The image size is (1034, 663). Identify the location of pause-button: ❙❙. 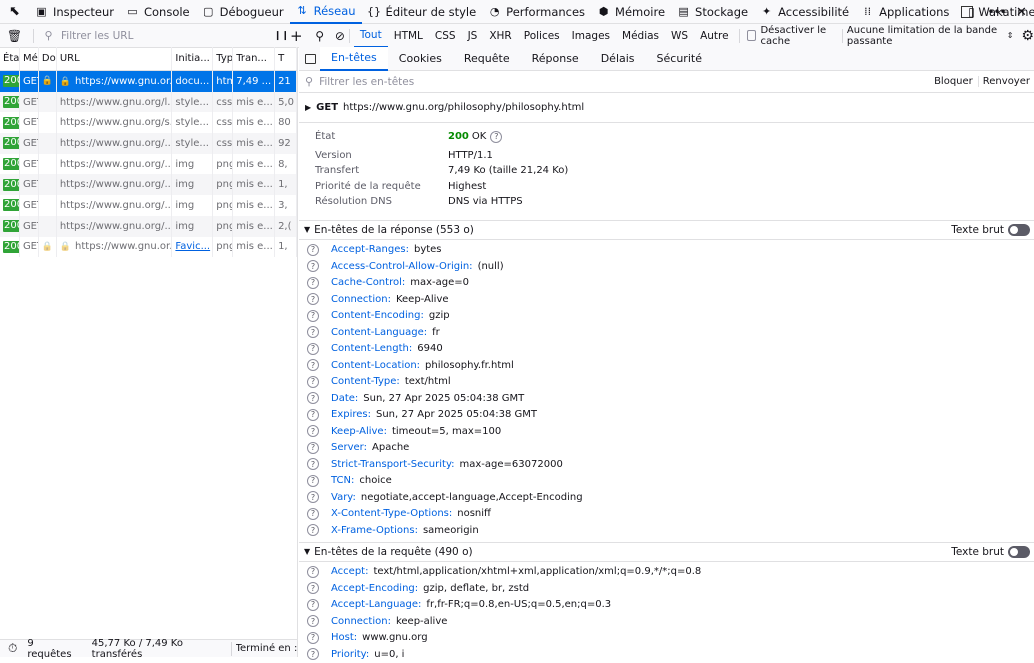
(281, 36).